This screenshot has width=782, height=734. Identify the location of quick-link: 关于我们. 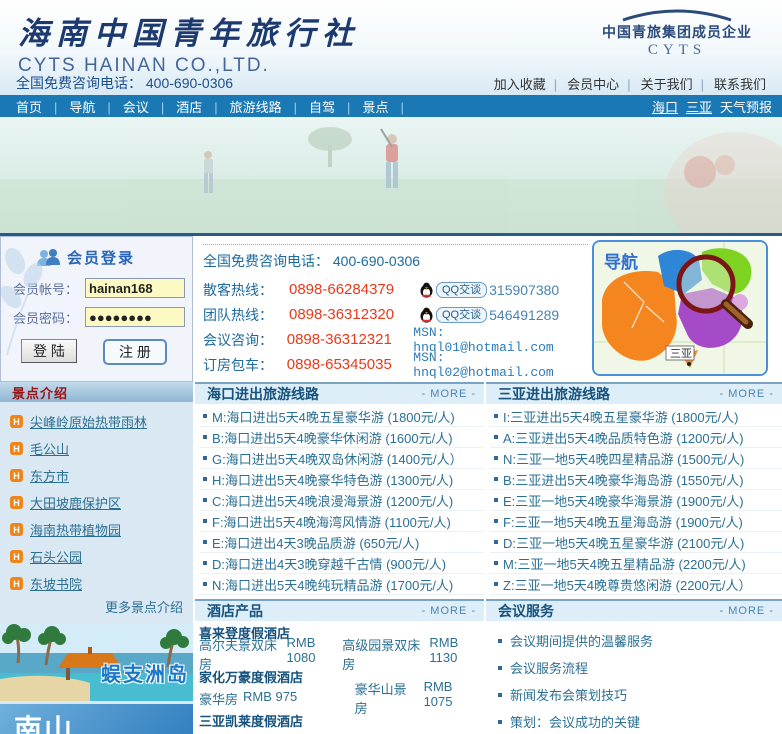
(659, 83).